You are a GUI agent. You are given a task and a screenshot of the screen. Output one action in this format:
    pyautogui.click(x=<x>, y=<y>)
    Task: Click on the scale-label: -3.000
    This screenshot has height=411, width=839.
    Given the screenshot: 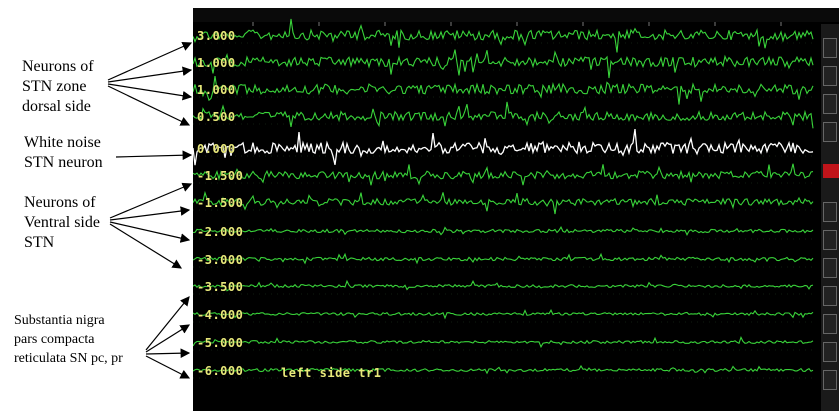 What is the action you would take?
    pyautogui.click(x=220, y=260)
    